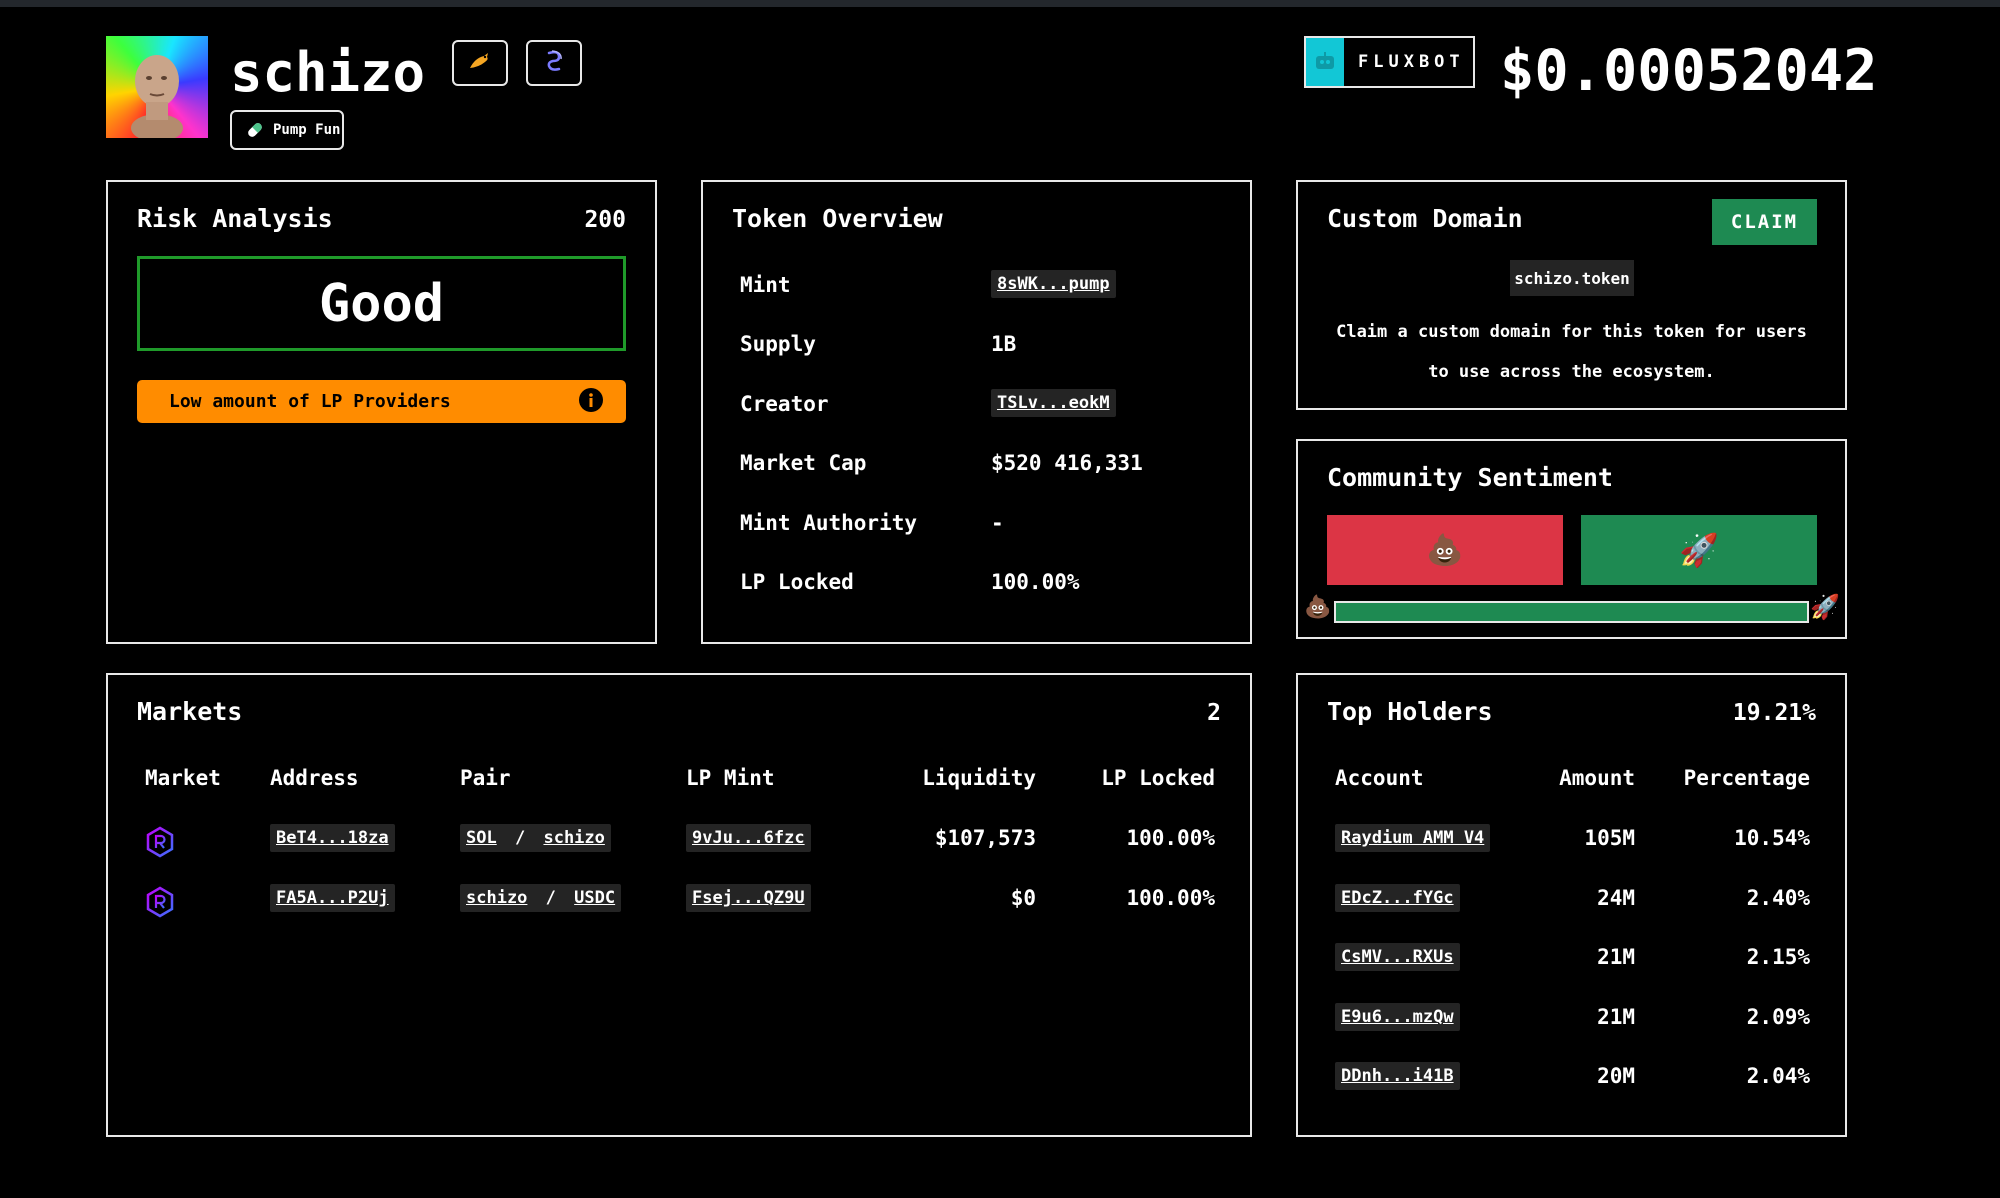 This screenshot has width=2000, height=1198. I want to click on bird-icon, so click(480, 63).